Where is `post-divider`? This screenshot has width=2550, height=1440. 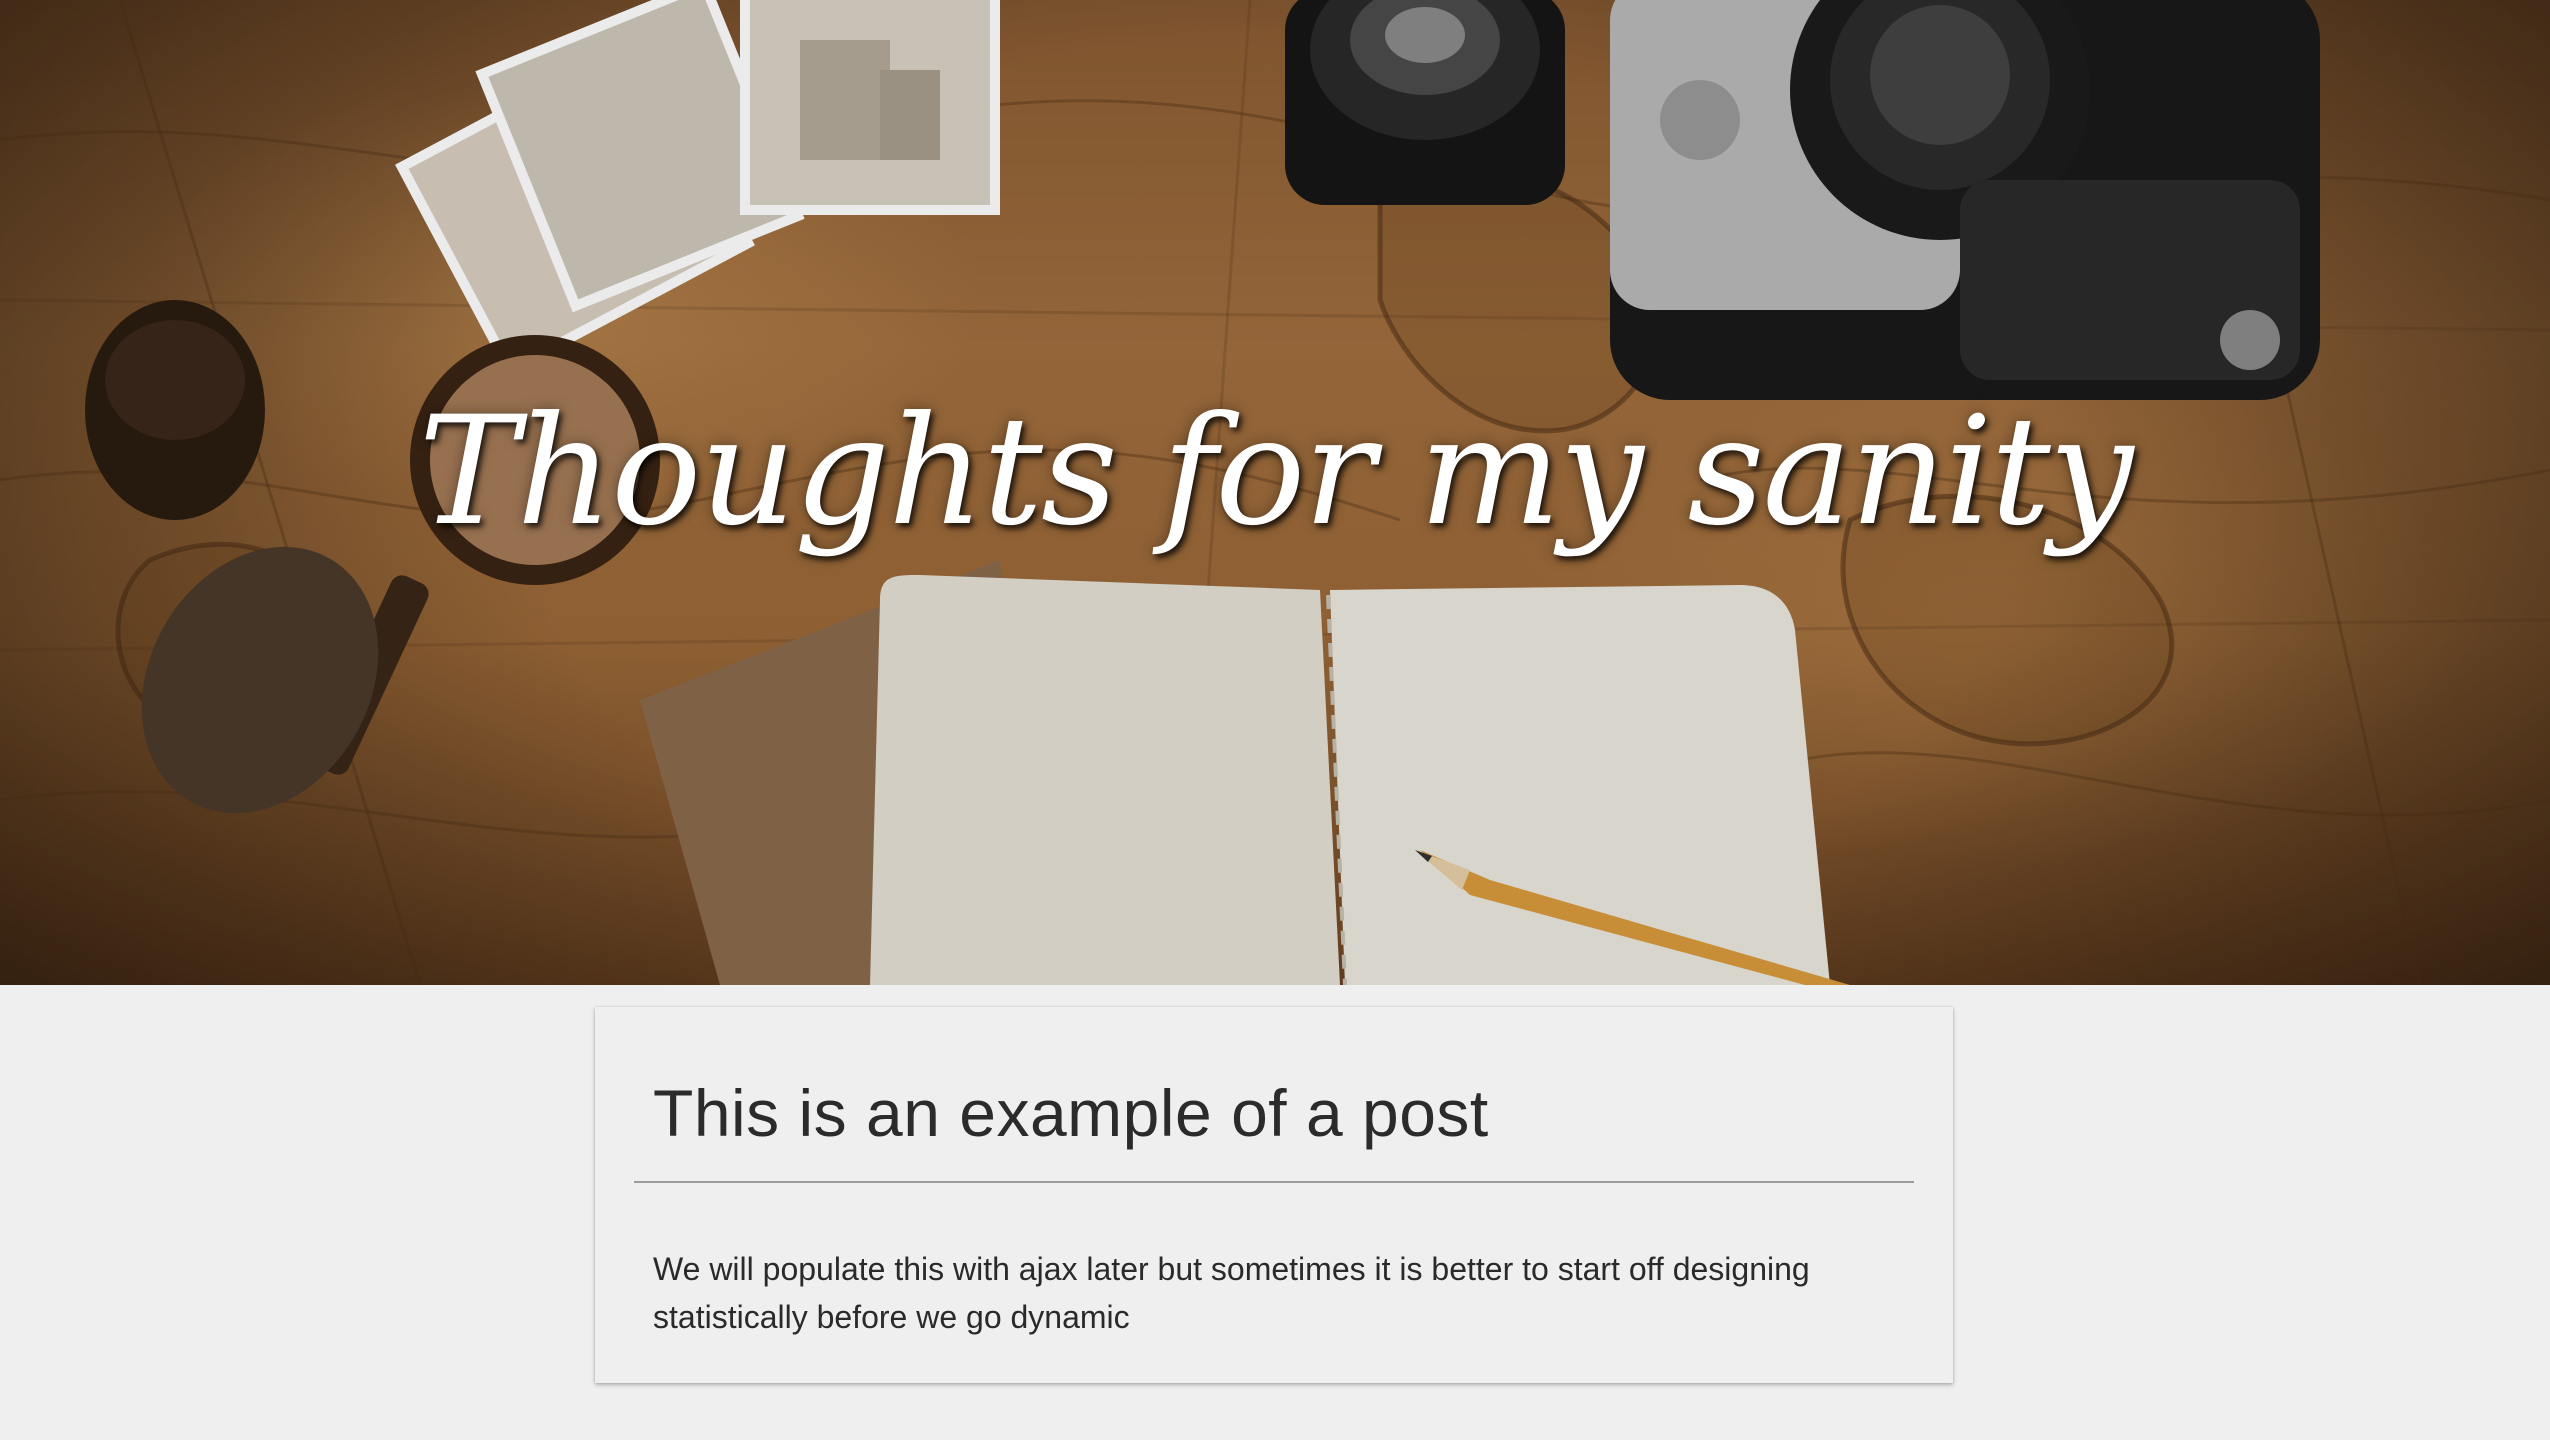 post-divider is located at coordinates (1274, 1182).